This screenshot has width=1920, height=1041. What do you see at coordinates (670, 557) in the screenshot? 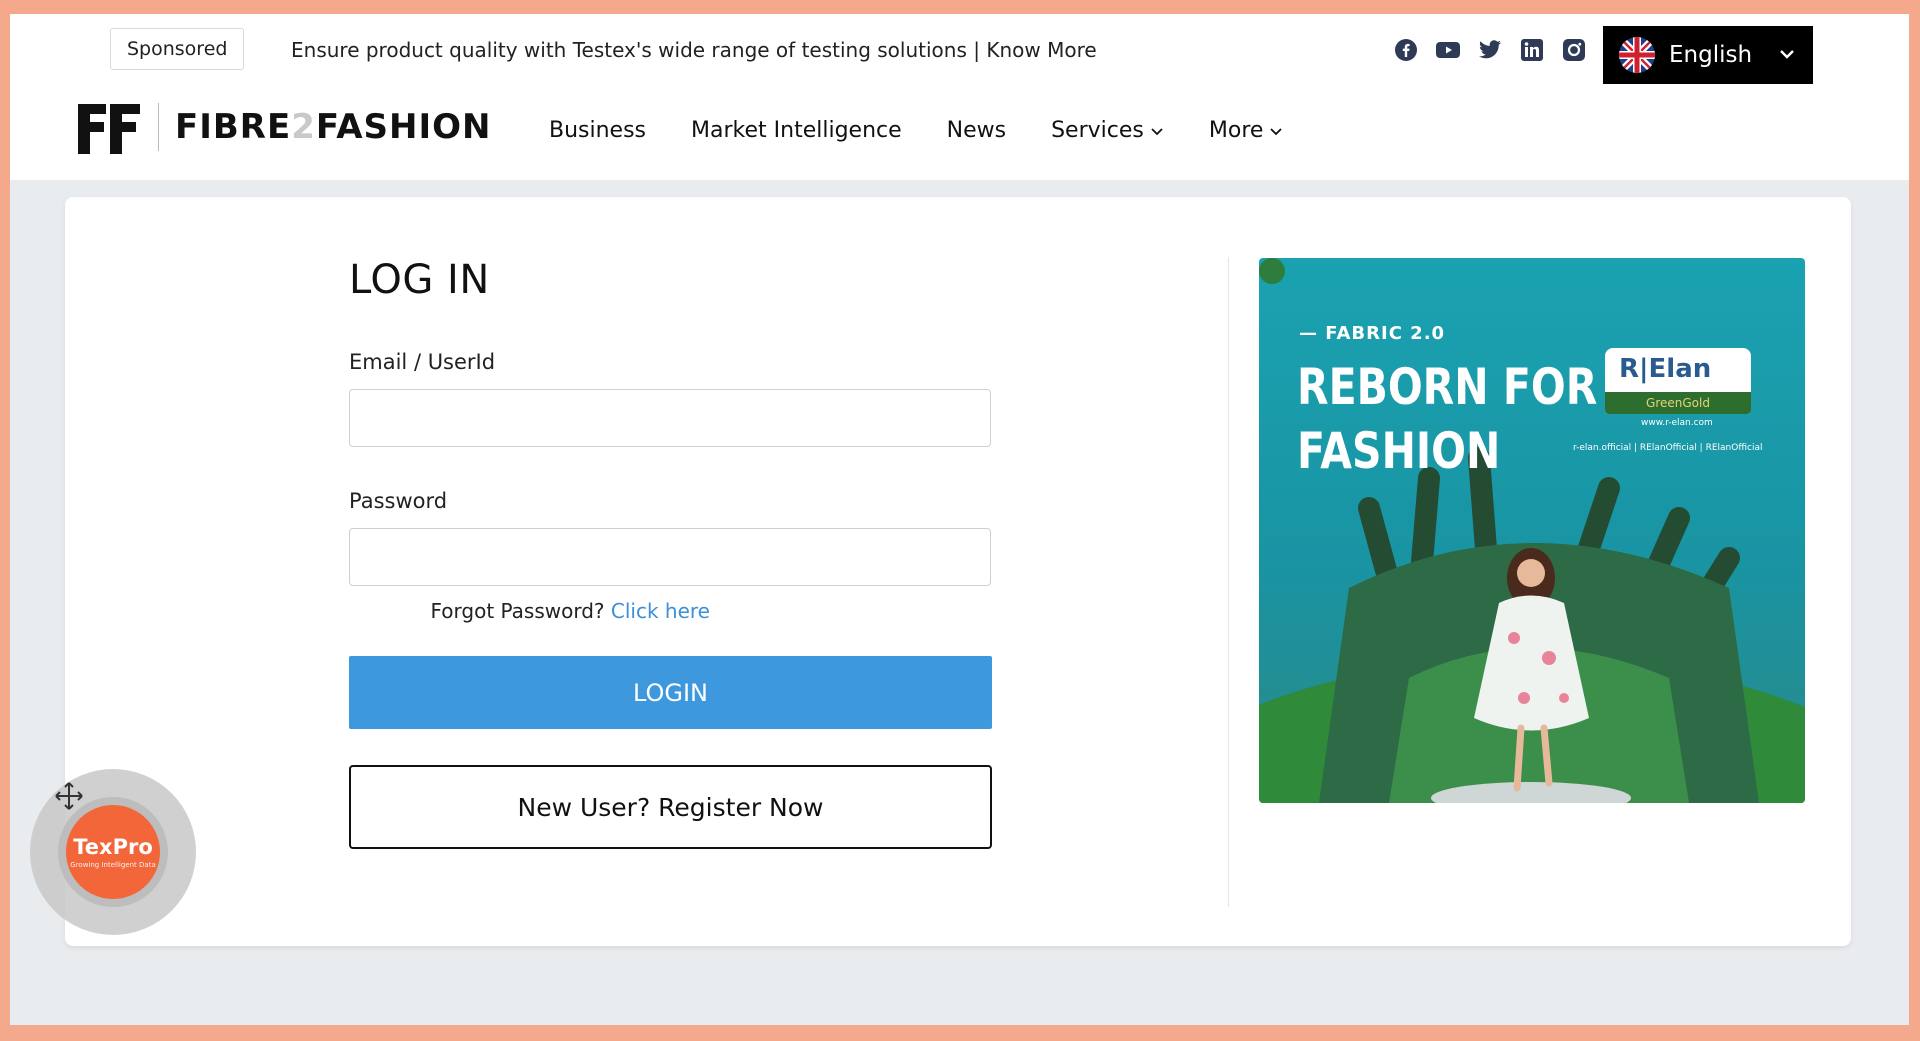
I see `password-field` at bounding box center [670, 557].